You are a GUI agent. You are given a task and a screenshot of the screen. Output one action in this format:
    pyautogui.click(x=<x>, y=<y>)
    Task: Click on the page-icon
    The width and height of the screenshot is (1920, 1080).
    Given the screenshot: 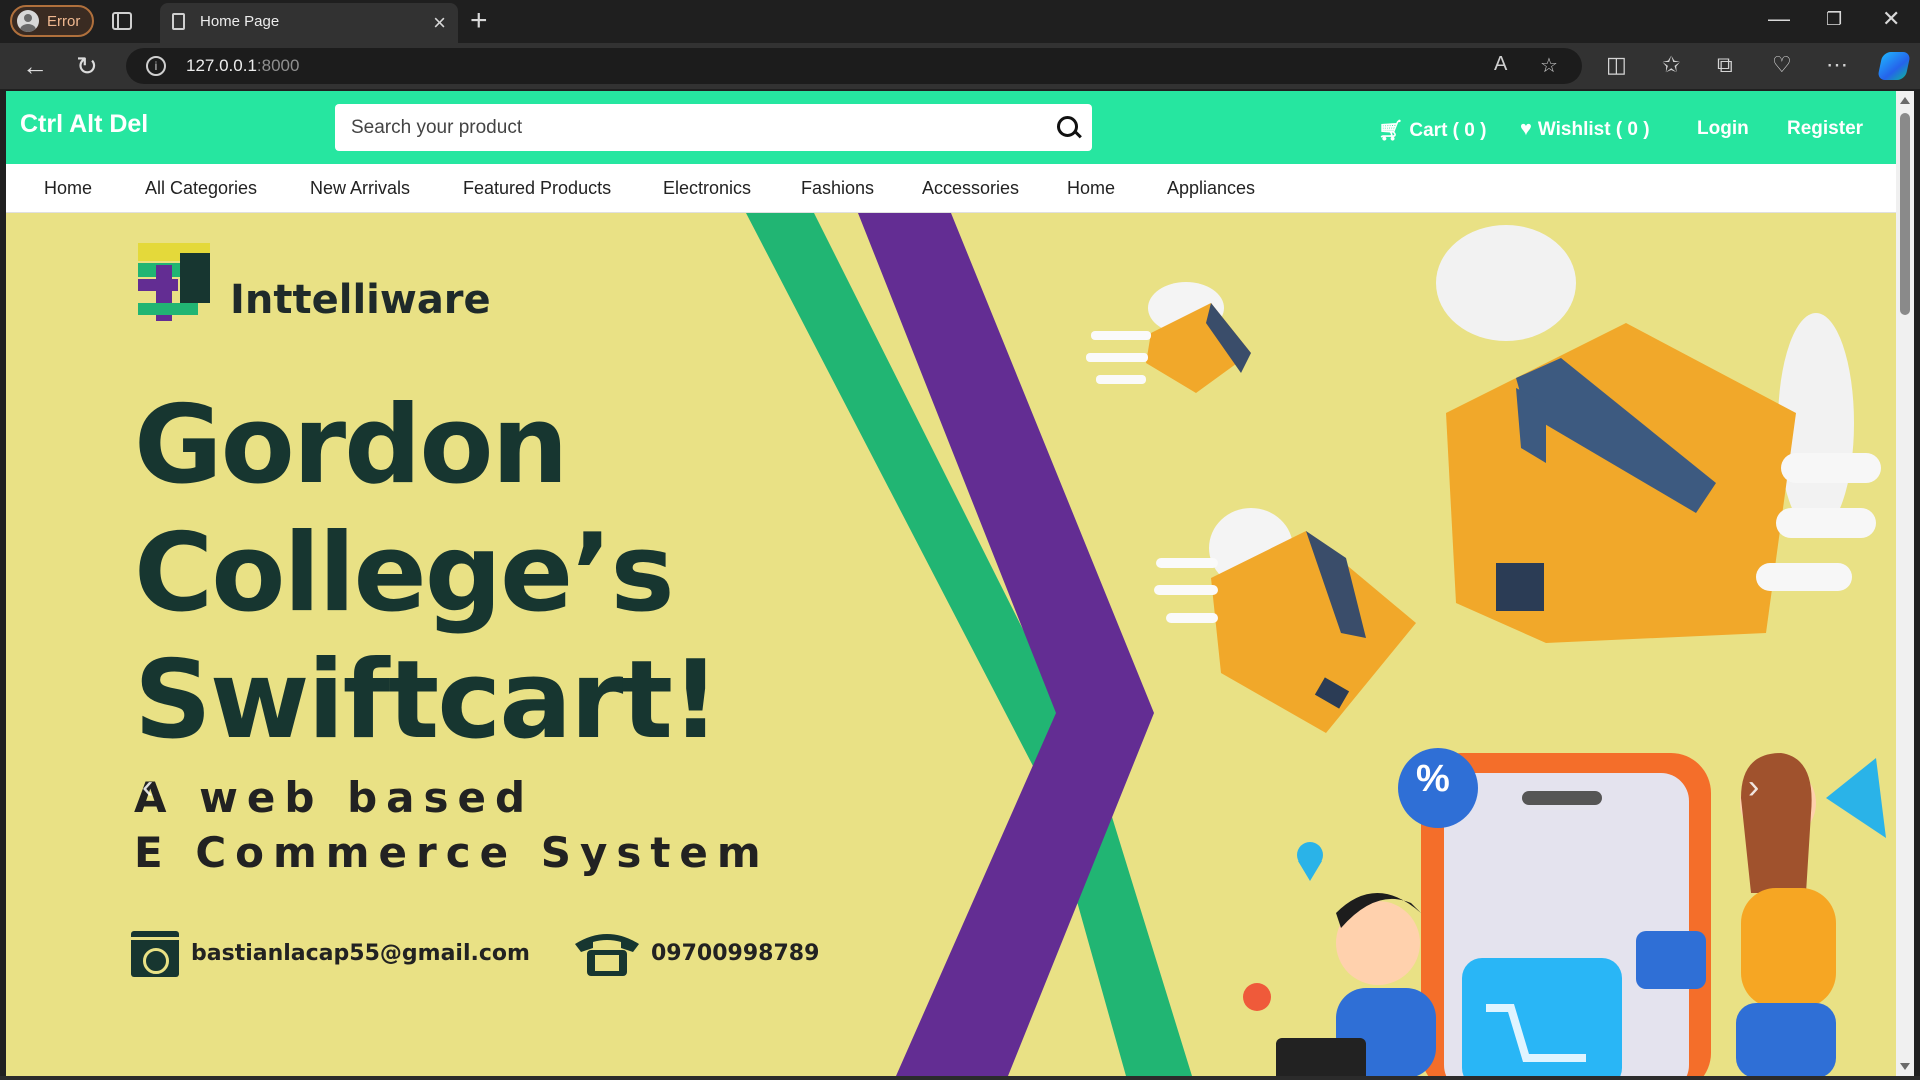 What is the action you would take?
    pyautogui.click(x=178, y=21)
    